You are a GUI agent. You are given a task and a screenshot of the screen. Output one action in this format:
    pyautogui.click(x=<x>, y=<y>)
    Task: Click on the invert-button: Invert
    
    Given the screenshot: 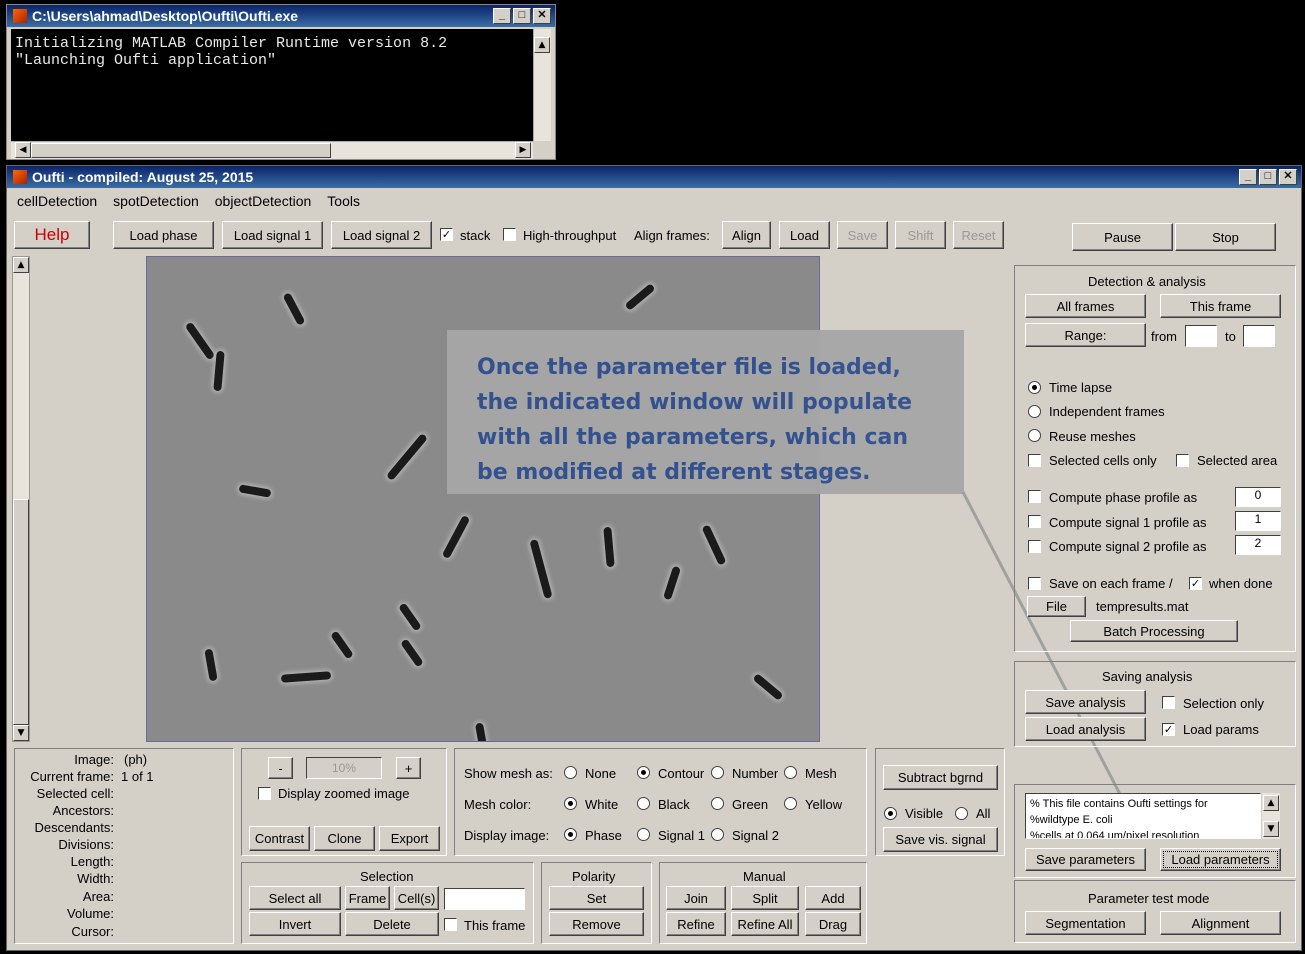 What is the action you would take?
    pyautogui.click(x=295, y=924)
    